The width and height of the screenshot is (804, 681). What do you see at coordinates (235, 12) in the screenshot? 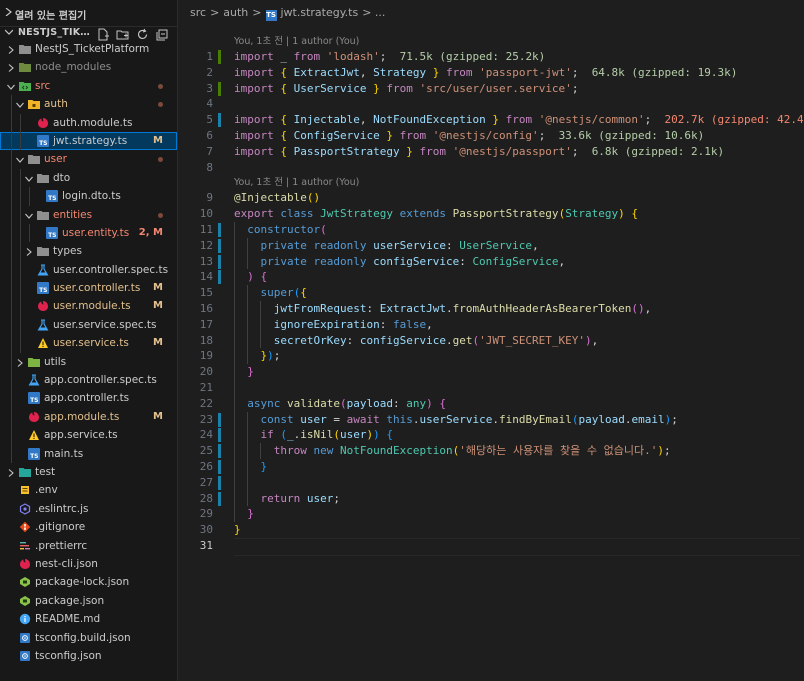
I see `breadcrumb-auth: auth` at bounding box center [235, 12].